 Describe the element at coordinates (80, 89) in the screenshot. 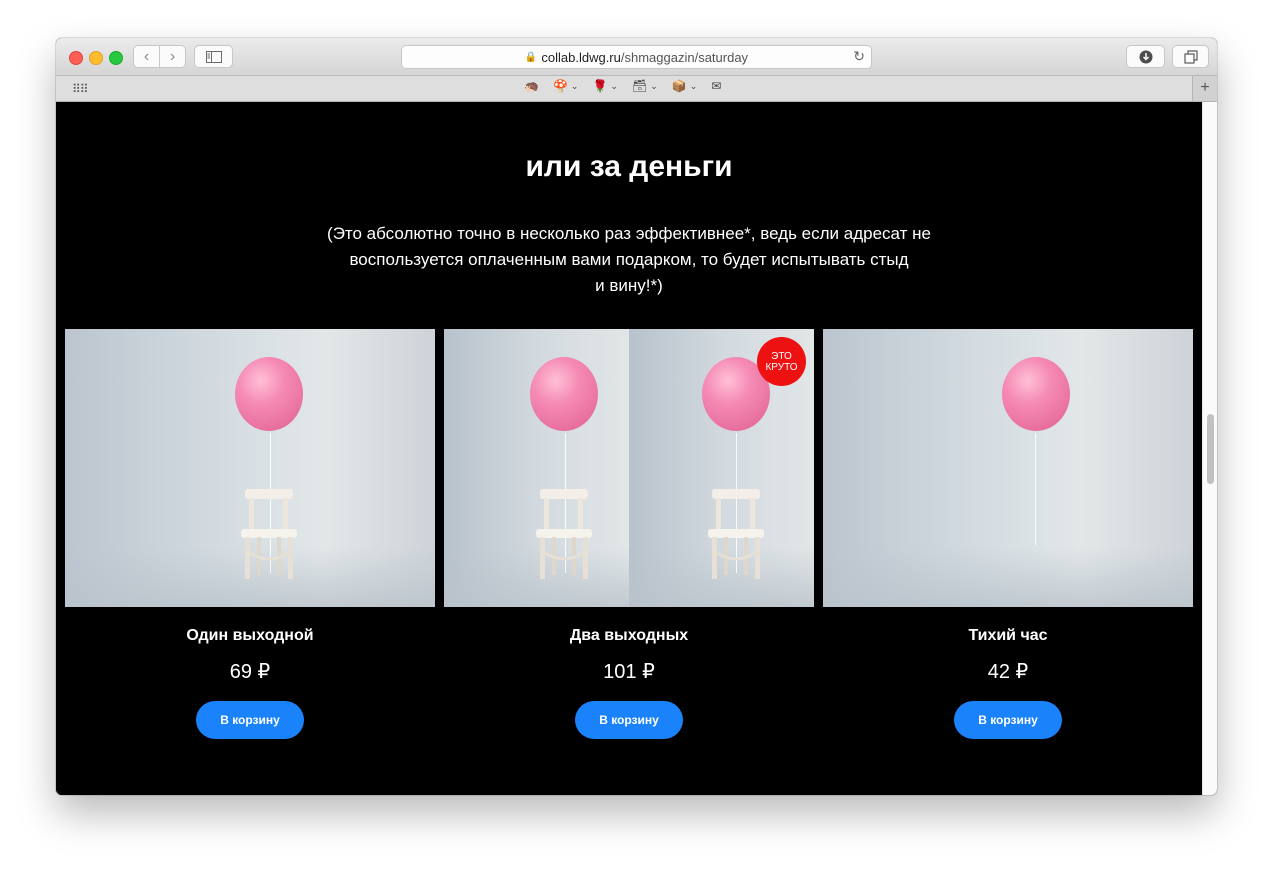

I see `grid-icon: ⠿⠿` at that location.